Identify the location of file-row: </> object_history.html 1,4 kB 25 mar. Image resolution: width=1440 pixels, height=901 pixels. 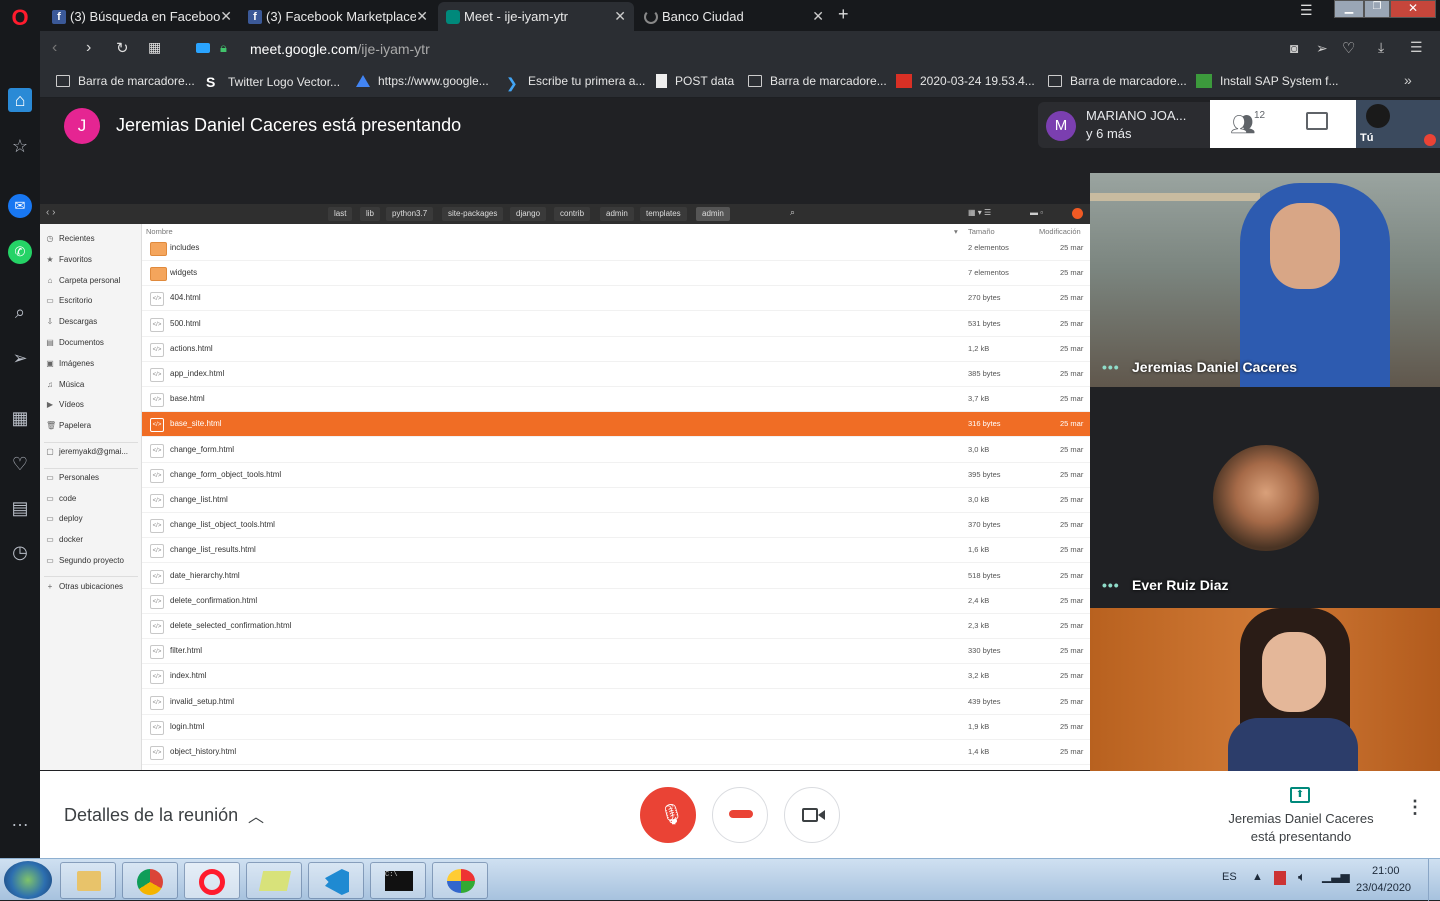
(616, 752).